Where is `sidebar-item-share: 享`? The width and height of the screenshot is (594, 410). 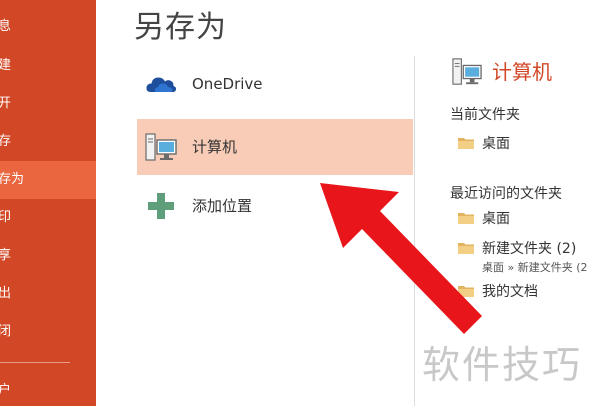
sidebar-item-share: 享 is located at coordinates (48, 256).